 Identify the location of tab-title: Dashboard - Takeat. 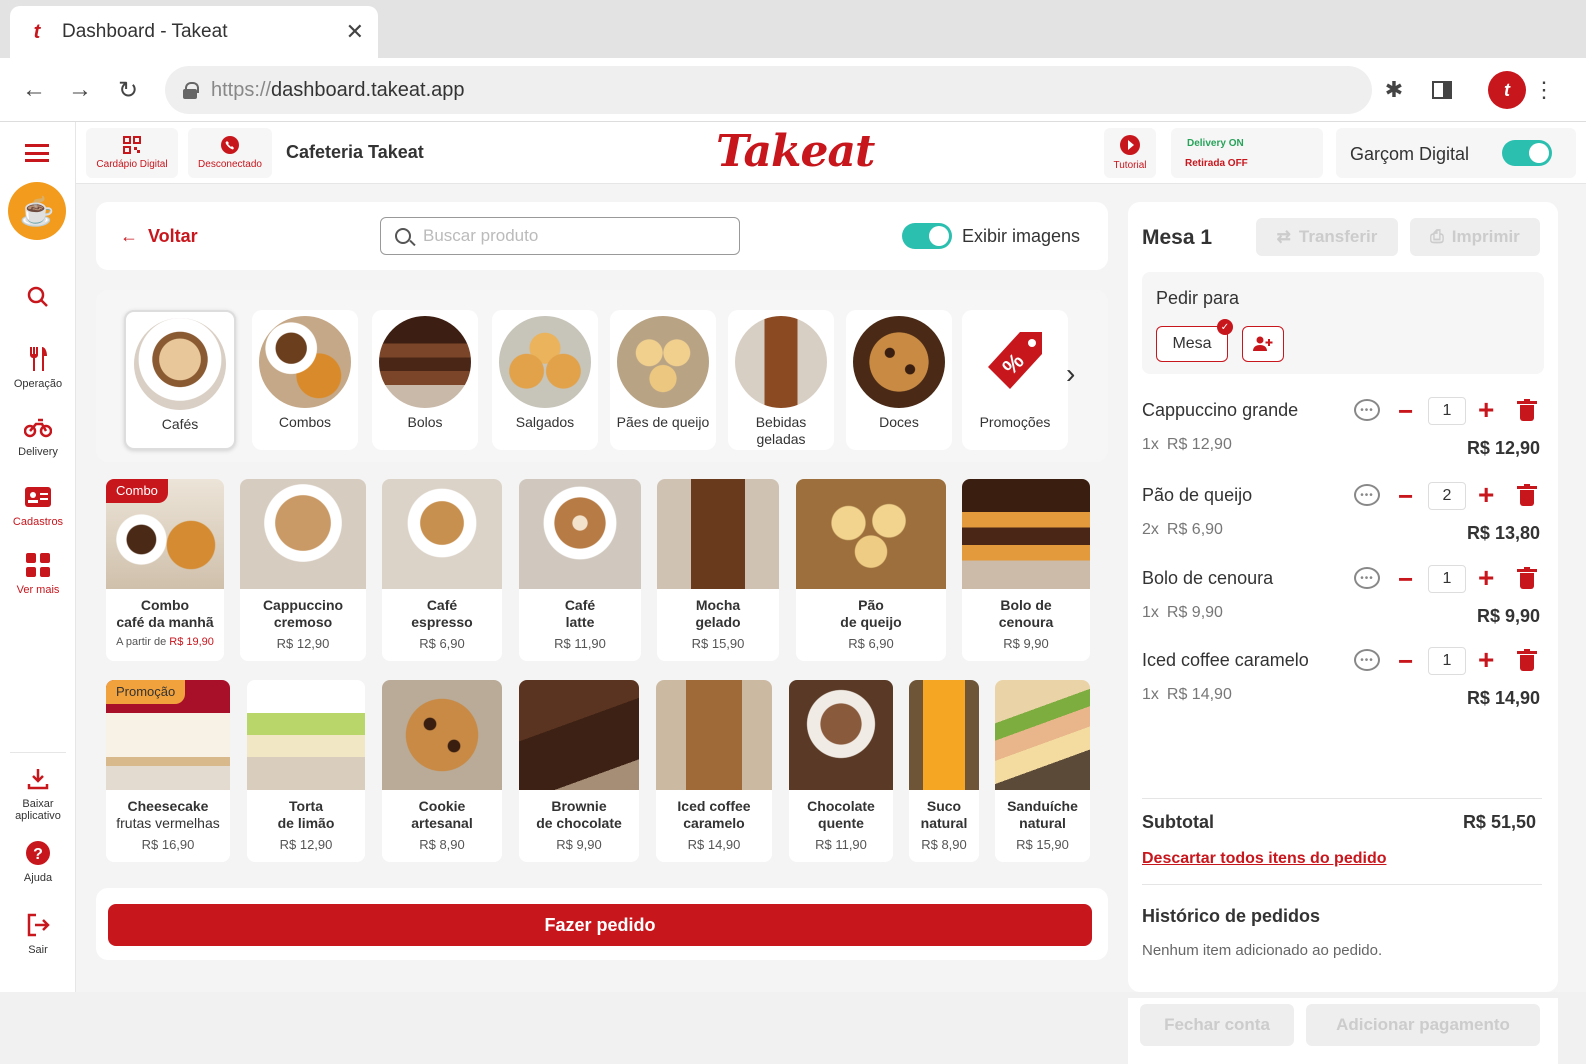
(145, 31).